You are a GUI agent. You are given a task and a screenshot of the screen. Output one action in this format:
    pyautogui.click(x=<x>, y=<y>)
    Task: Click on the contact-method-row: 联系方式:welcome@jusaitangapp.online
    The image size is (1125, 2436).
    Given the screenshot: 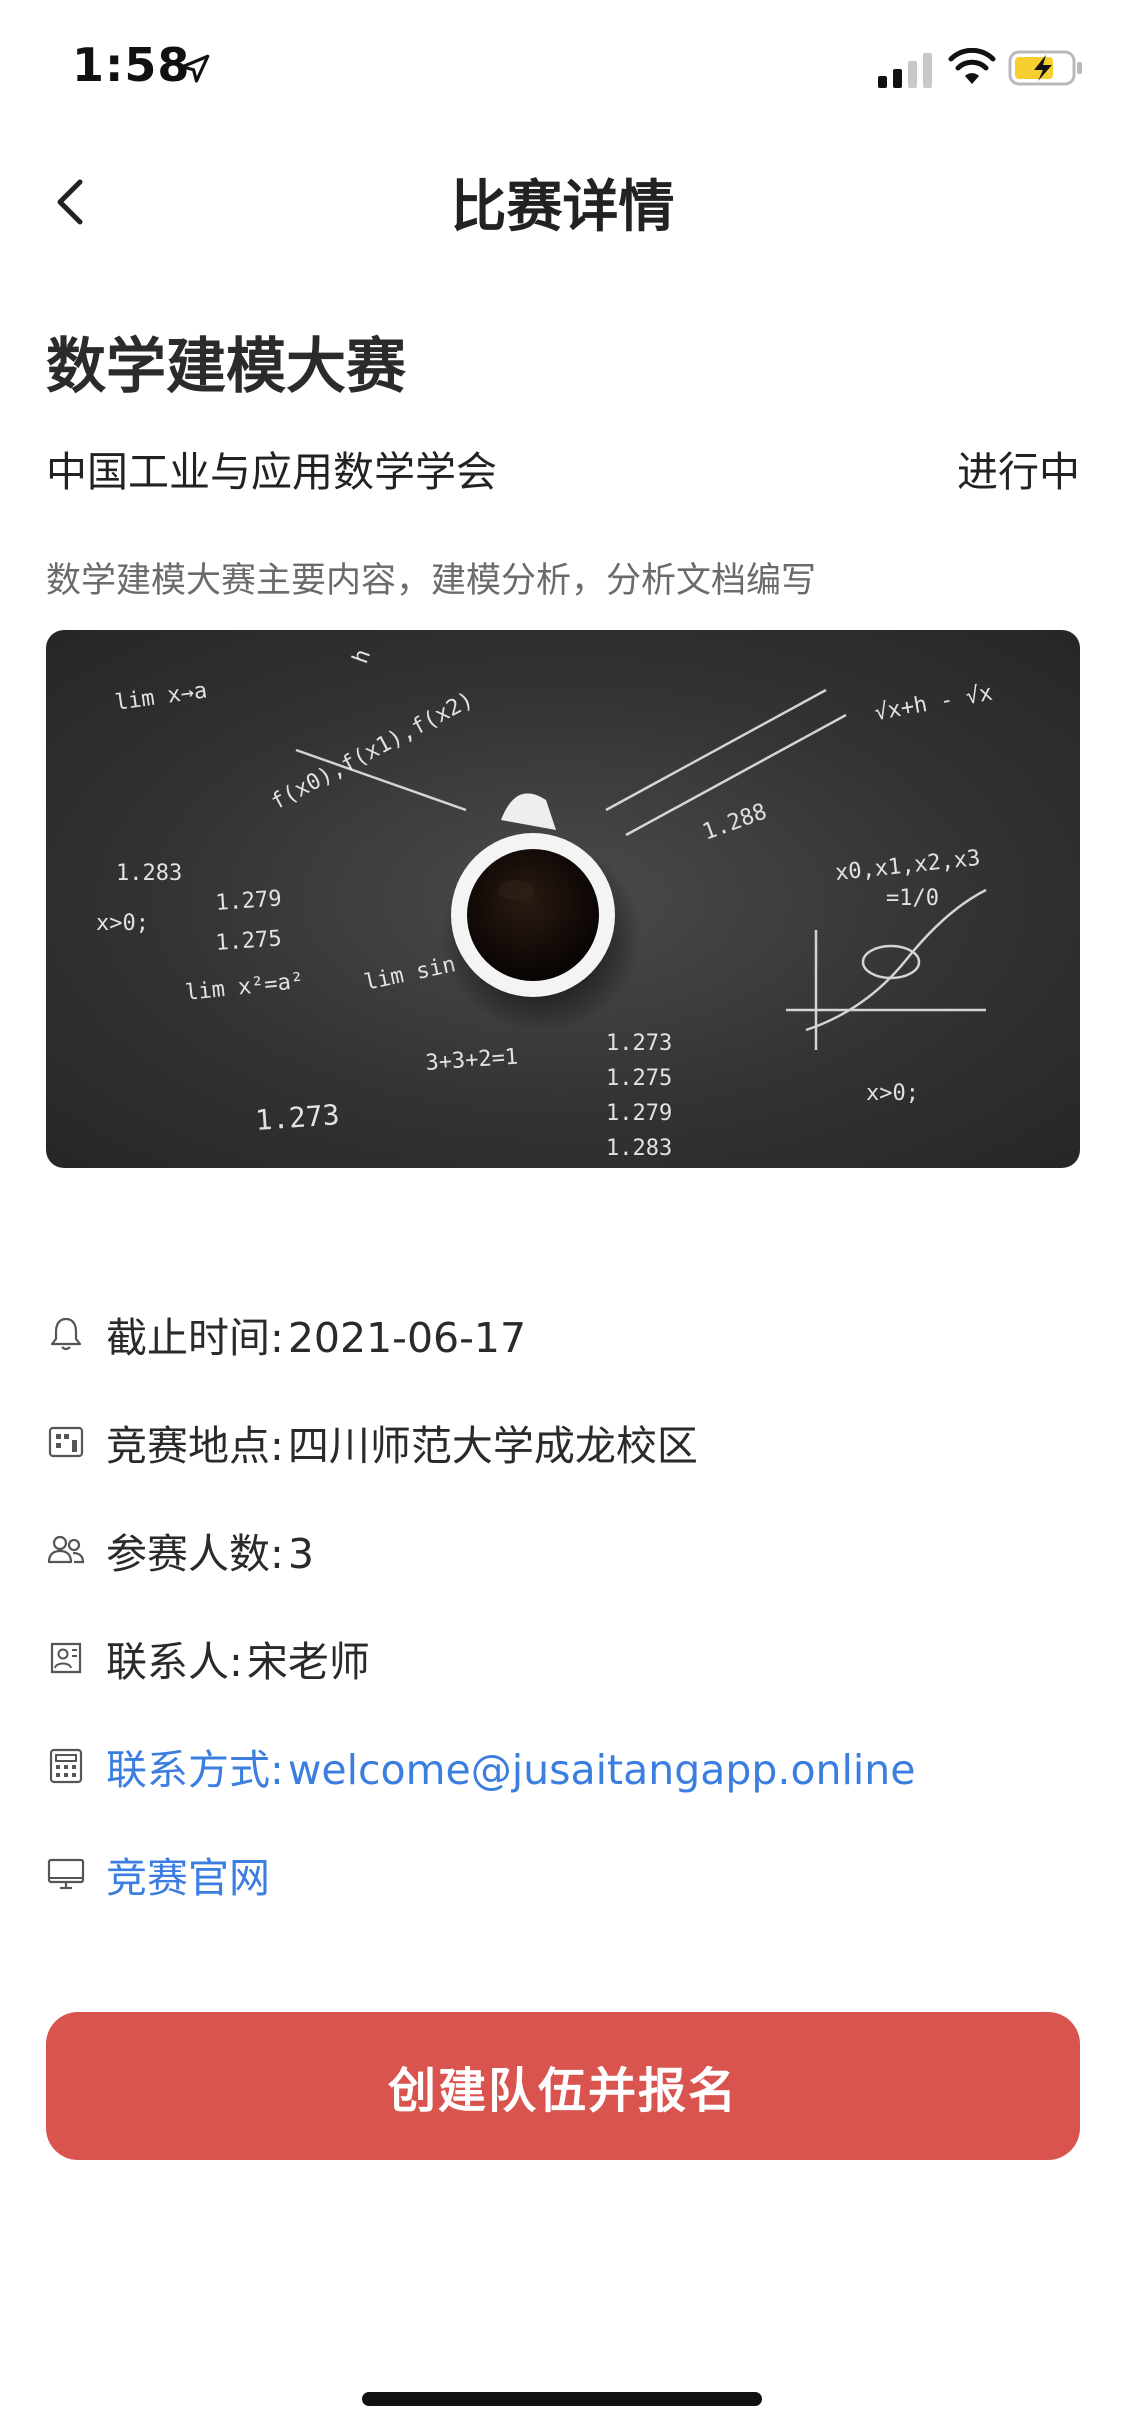 What is the action you would take?
    pyautogui.click(x=563, y=1766)
    